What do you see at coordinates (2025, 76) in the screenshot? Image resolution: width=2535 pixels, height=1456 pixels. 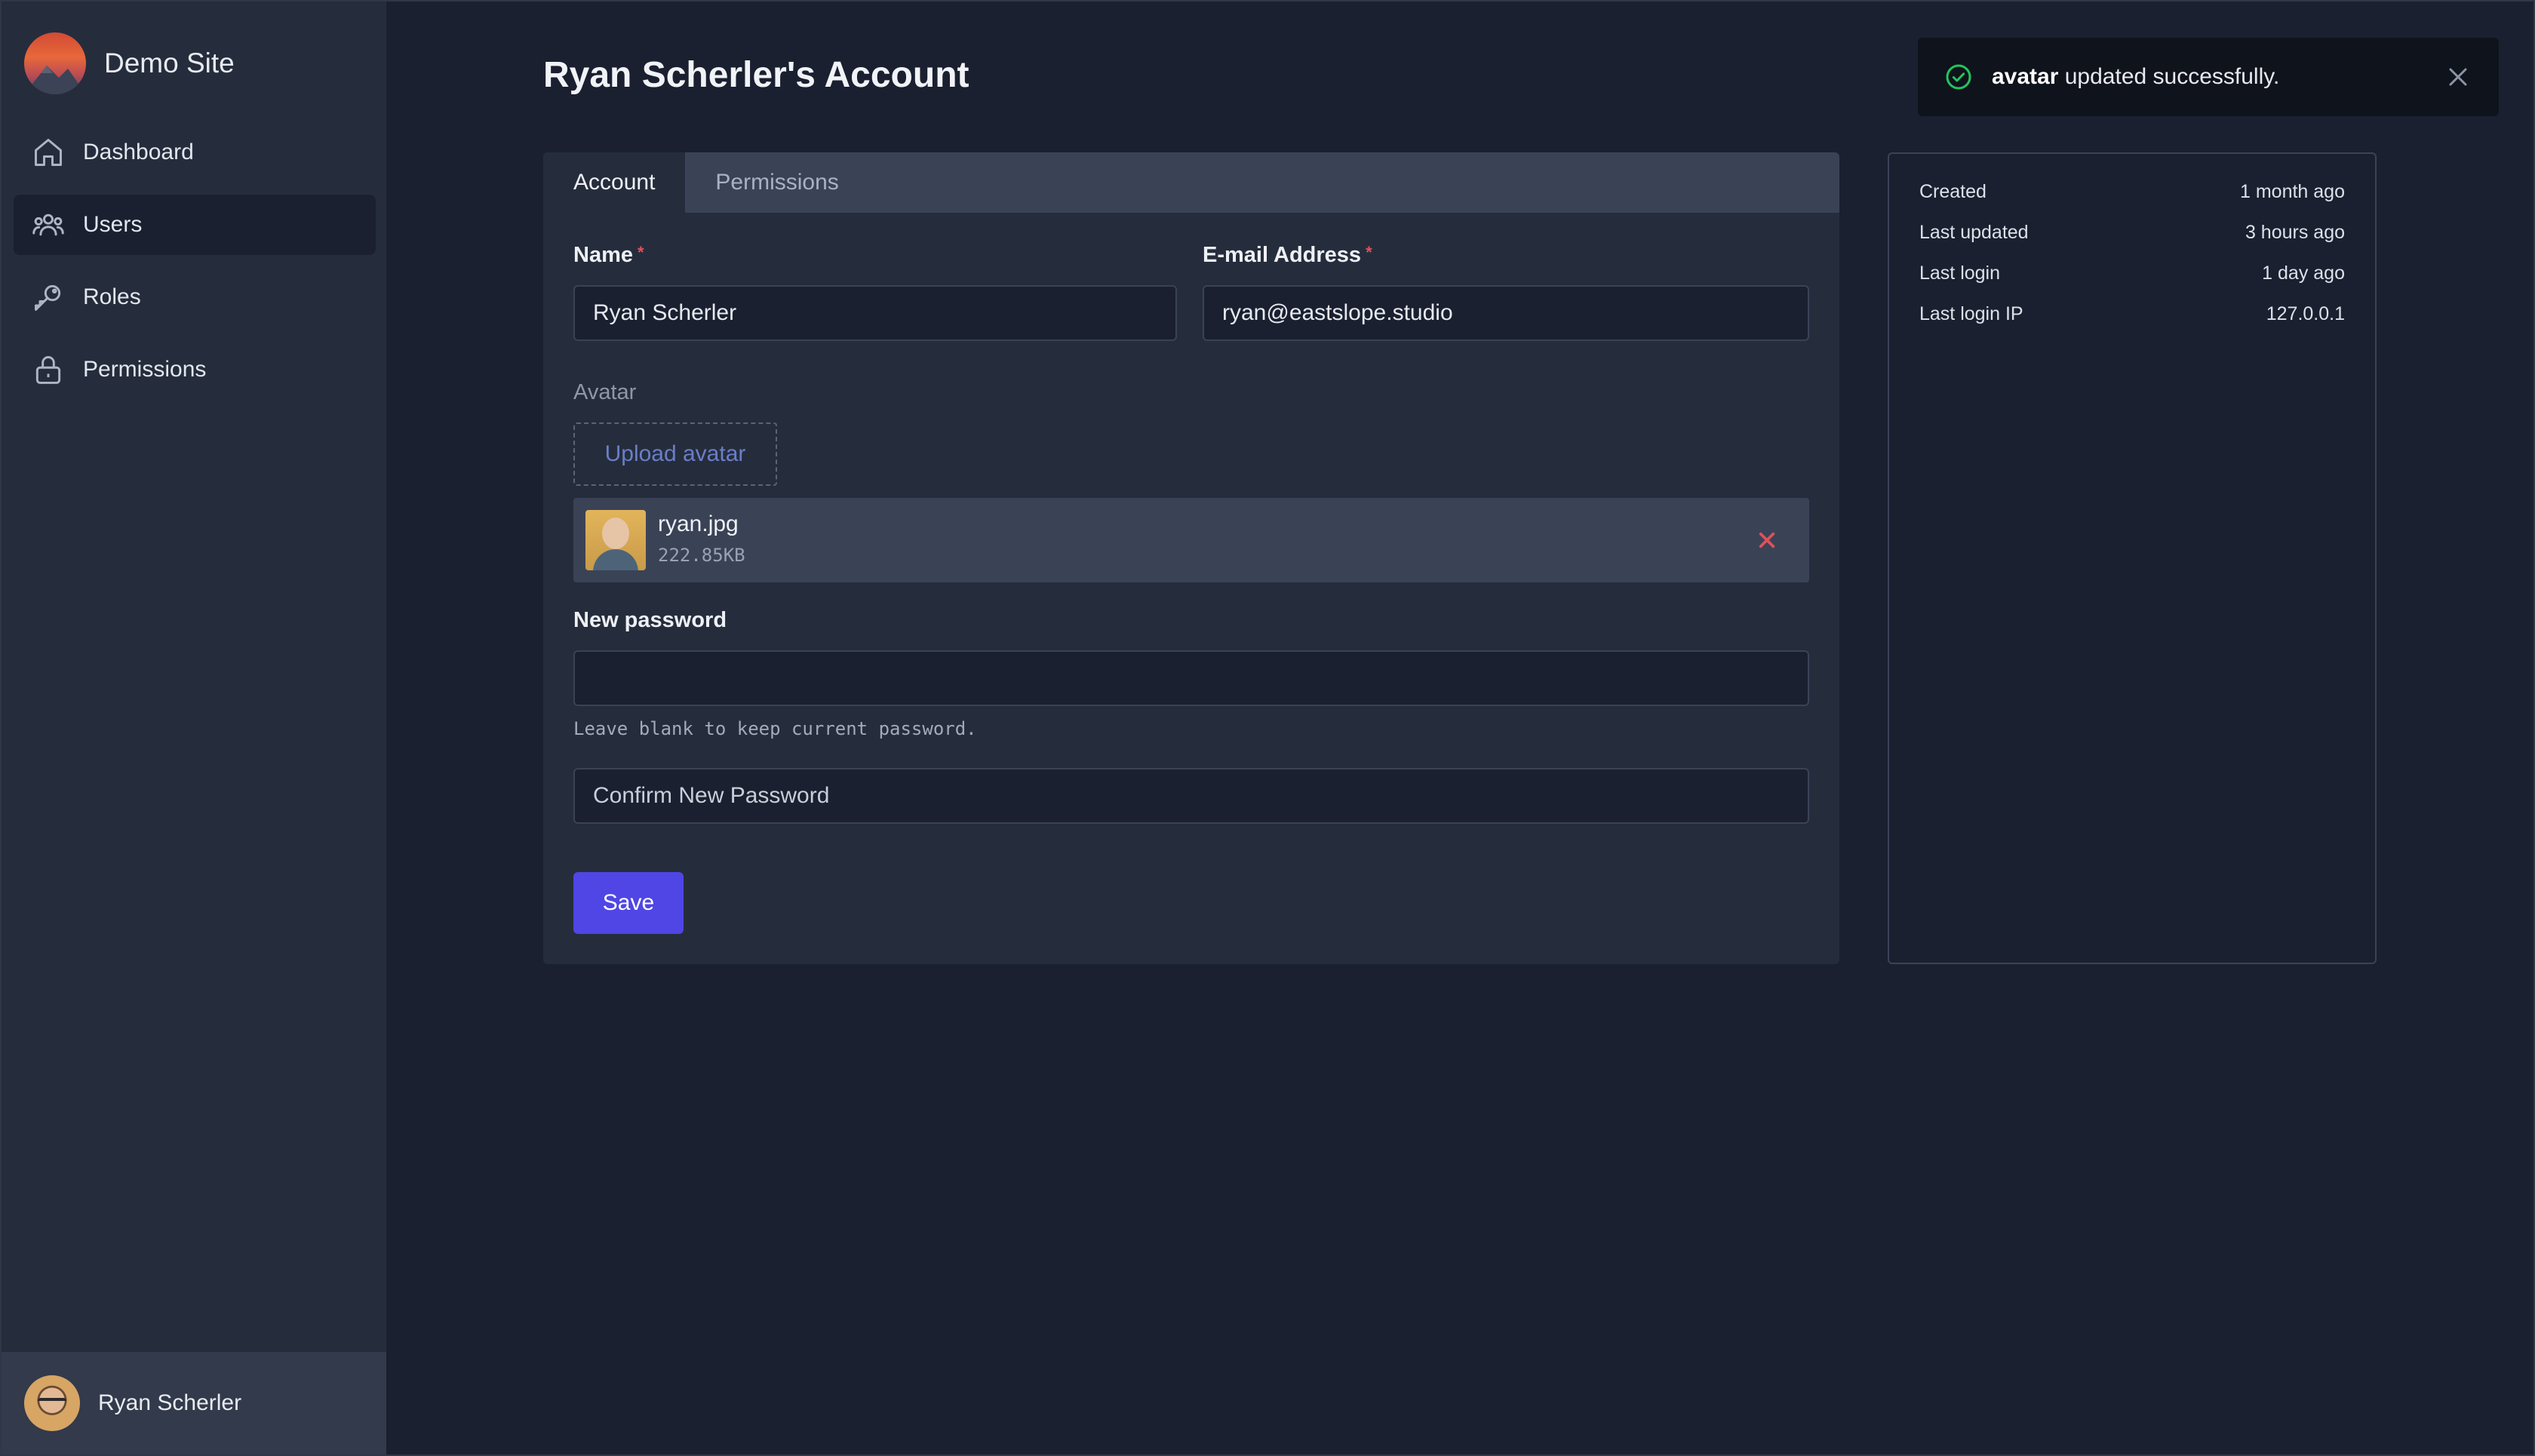 I see `toast-field: avatar` at bounding box center [2025, 76].